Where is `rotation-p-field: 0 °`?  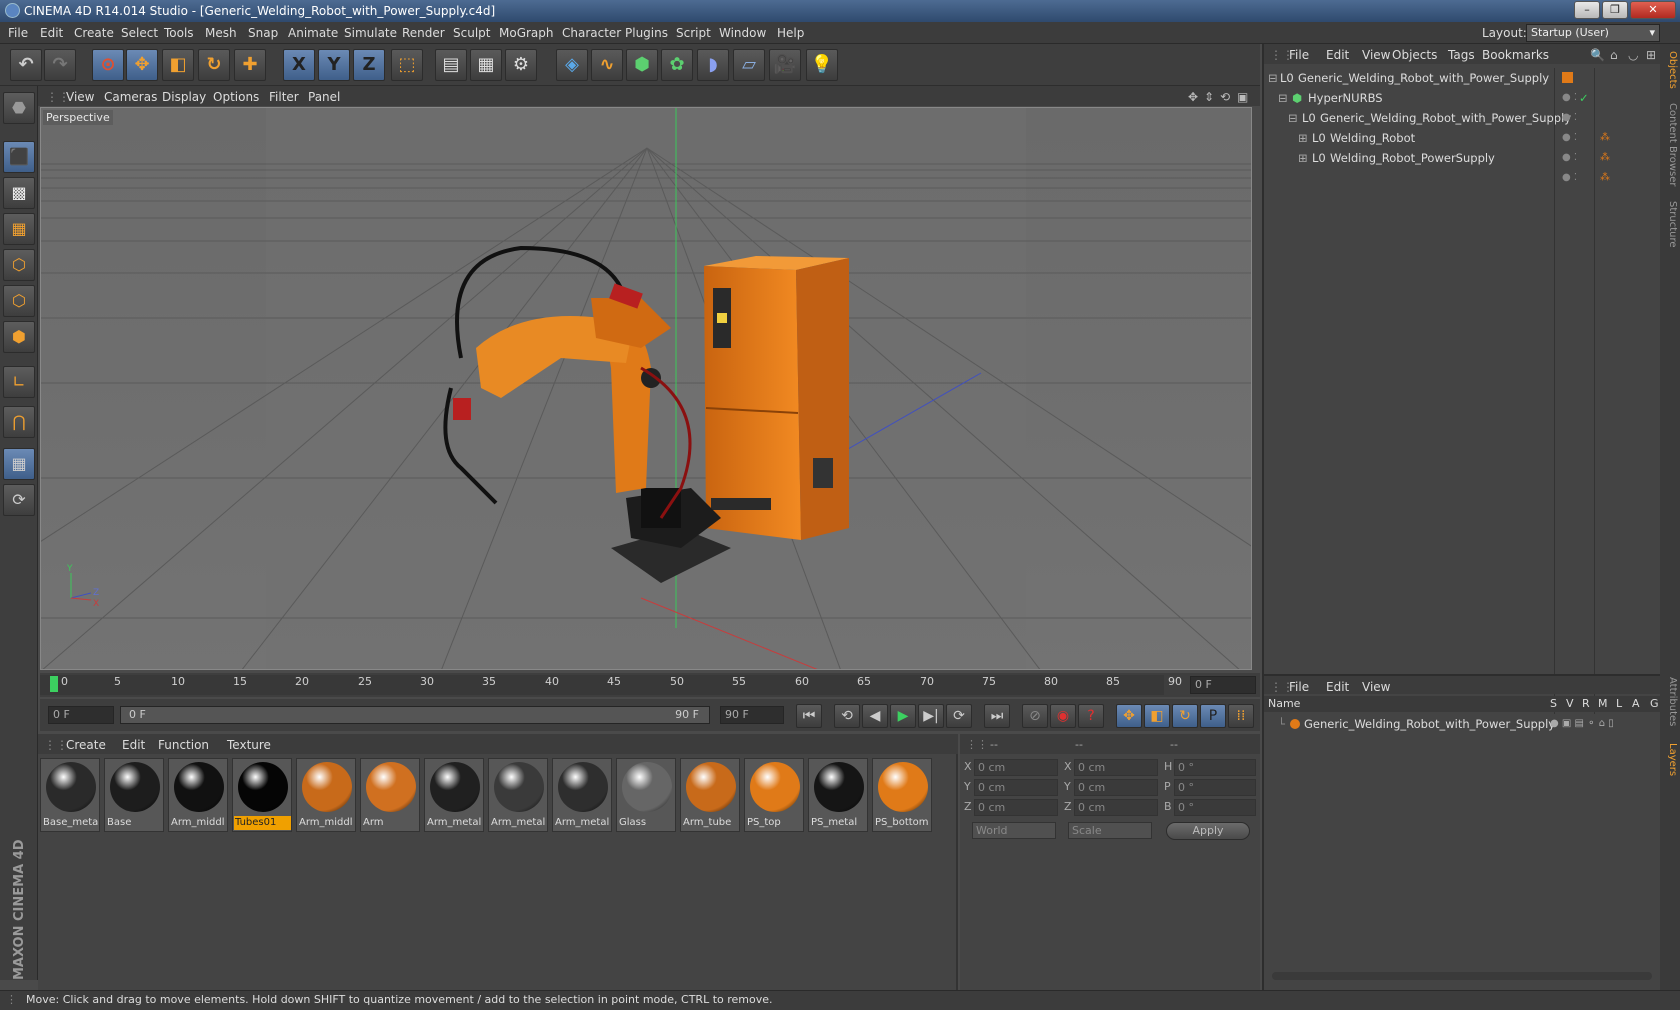
rotation-p-field: 0 ° is located at coordinates (1215, 787).